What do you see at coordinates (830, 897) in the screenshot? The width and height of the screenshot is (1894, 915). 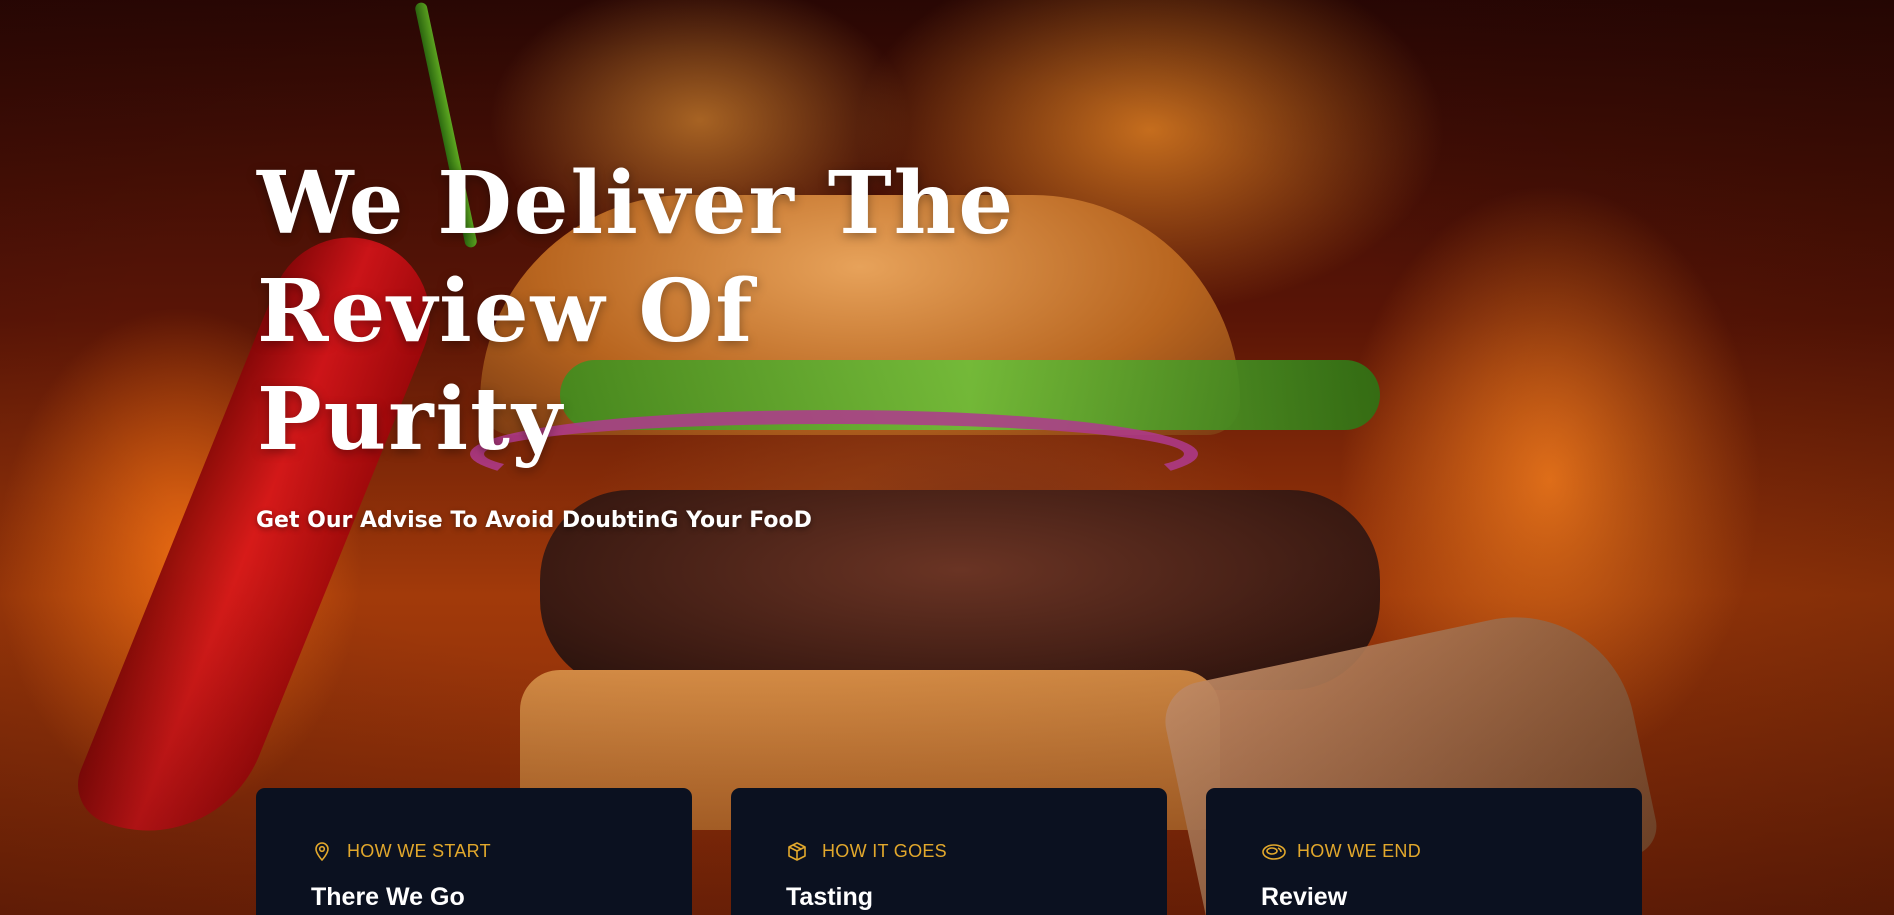 I see `card-heading: Tasting` at bounding box center [830, 897].